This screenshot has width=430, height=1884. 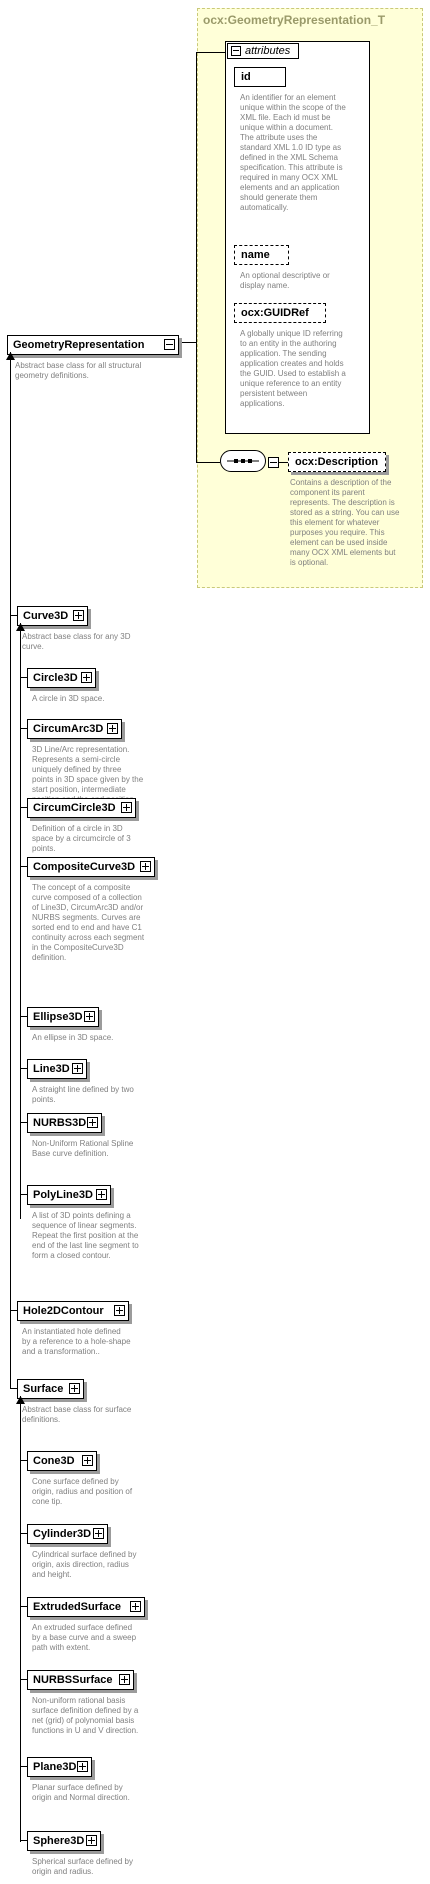 What do you see at coordinates (283, 353) in the screenshot?
I see `description-line: application. The sending` at bounding box center [283, 353].